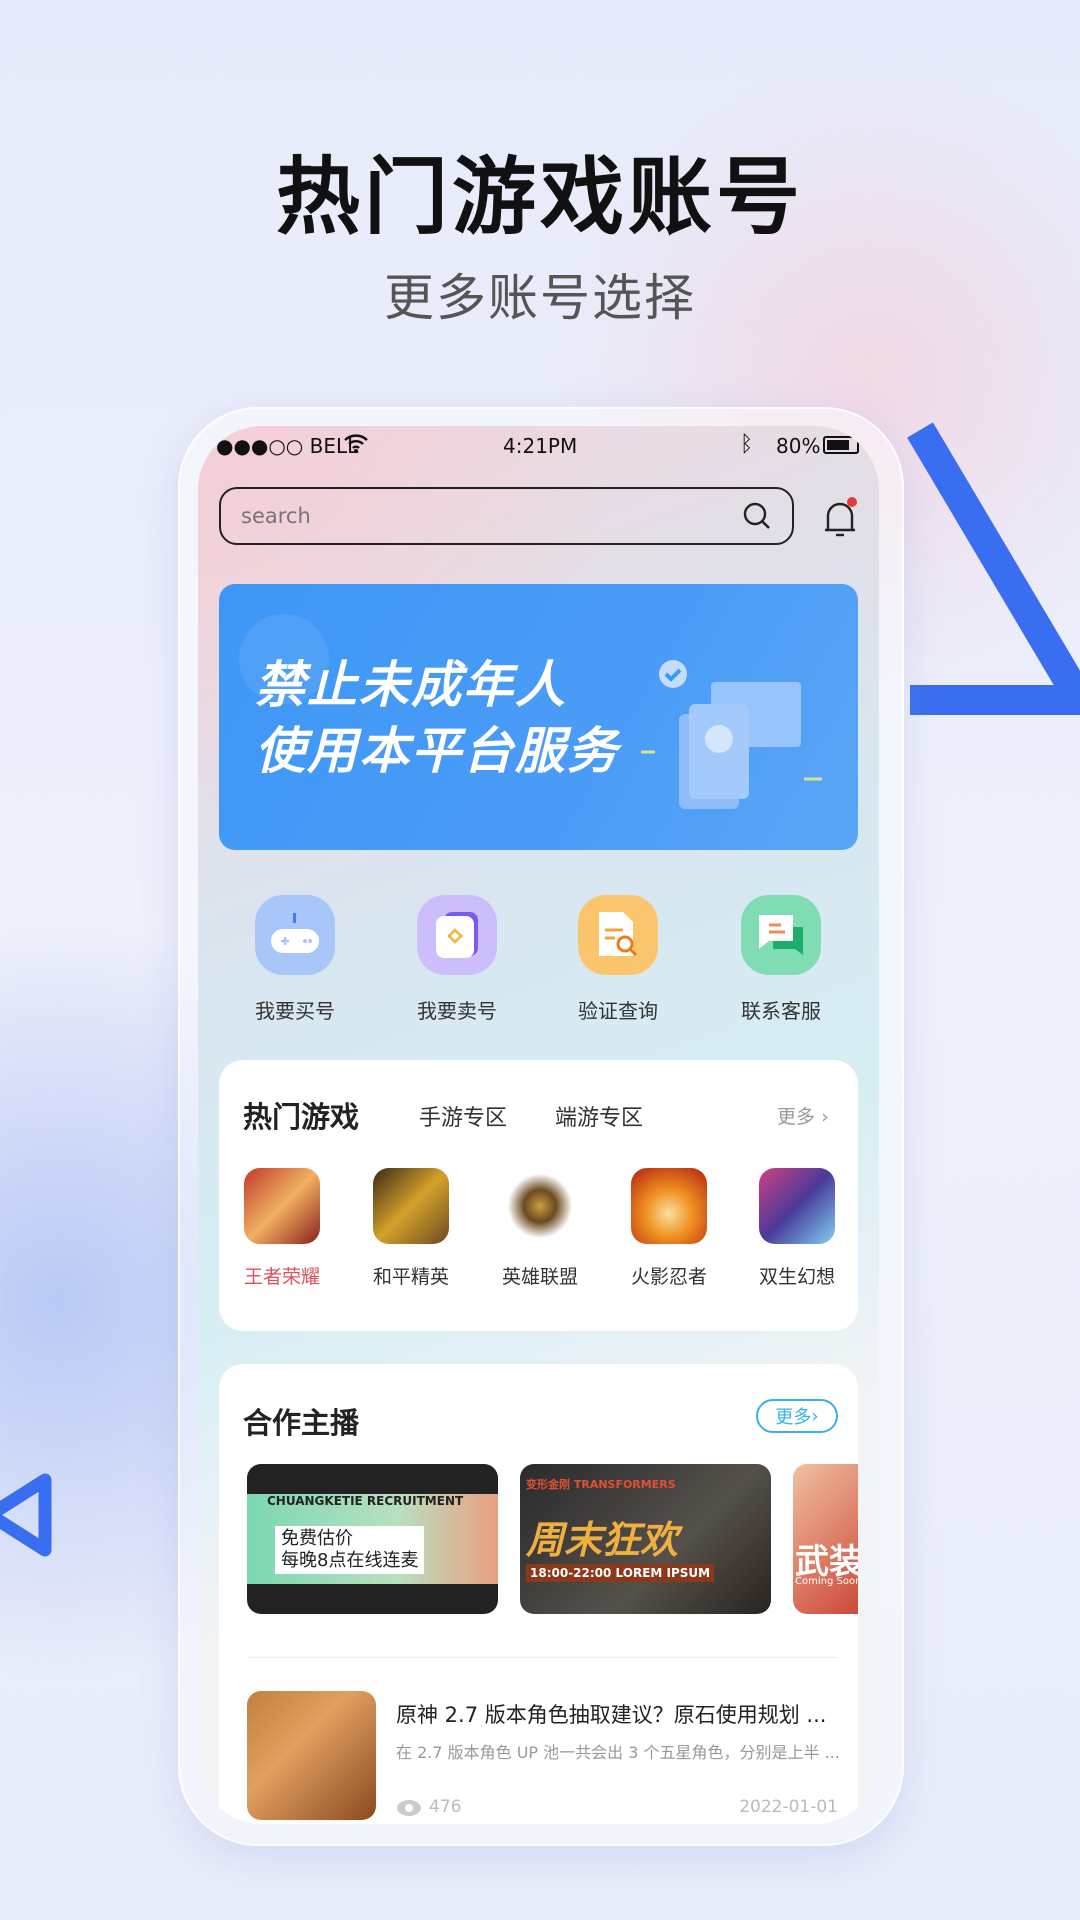 The width and height of the screenshot is (1080, 1920). Describe the element at coordinates (317, 1538) in the screenshot. I see `banner-line1: 免费估价` at that location.